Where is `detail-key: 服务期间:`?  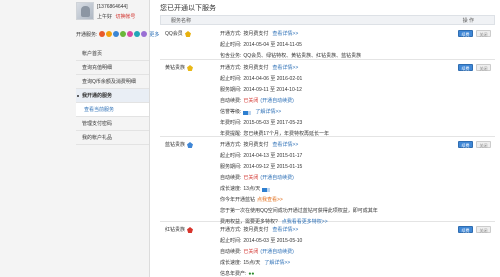
detail-key: 服务期间: is located at coordinates (231, 90).